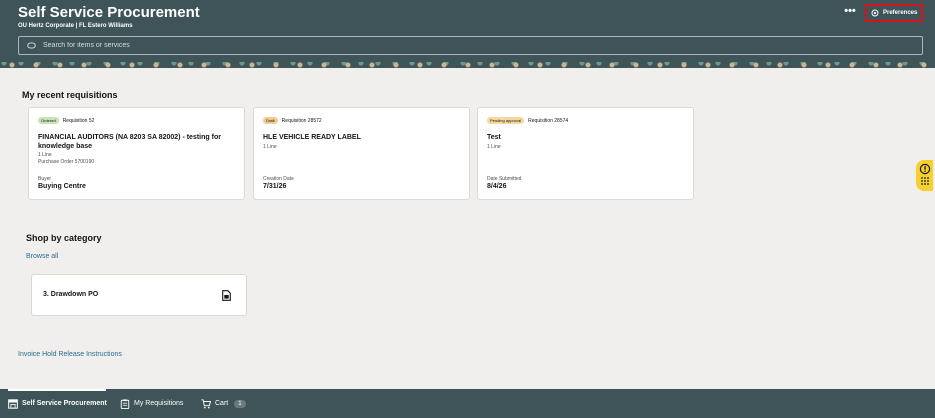 Image resolution: width=935 pixels, height=418 pixels. I want to click on gear-icon, so click(875, 13).